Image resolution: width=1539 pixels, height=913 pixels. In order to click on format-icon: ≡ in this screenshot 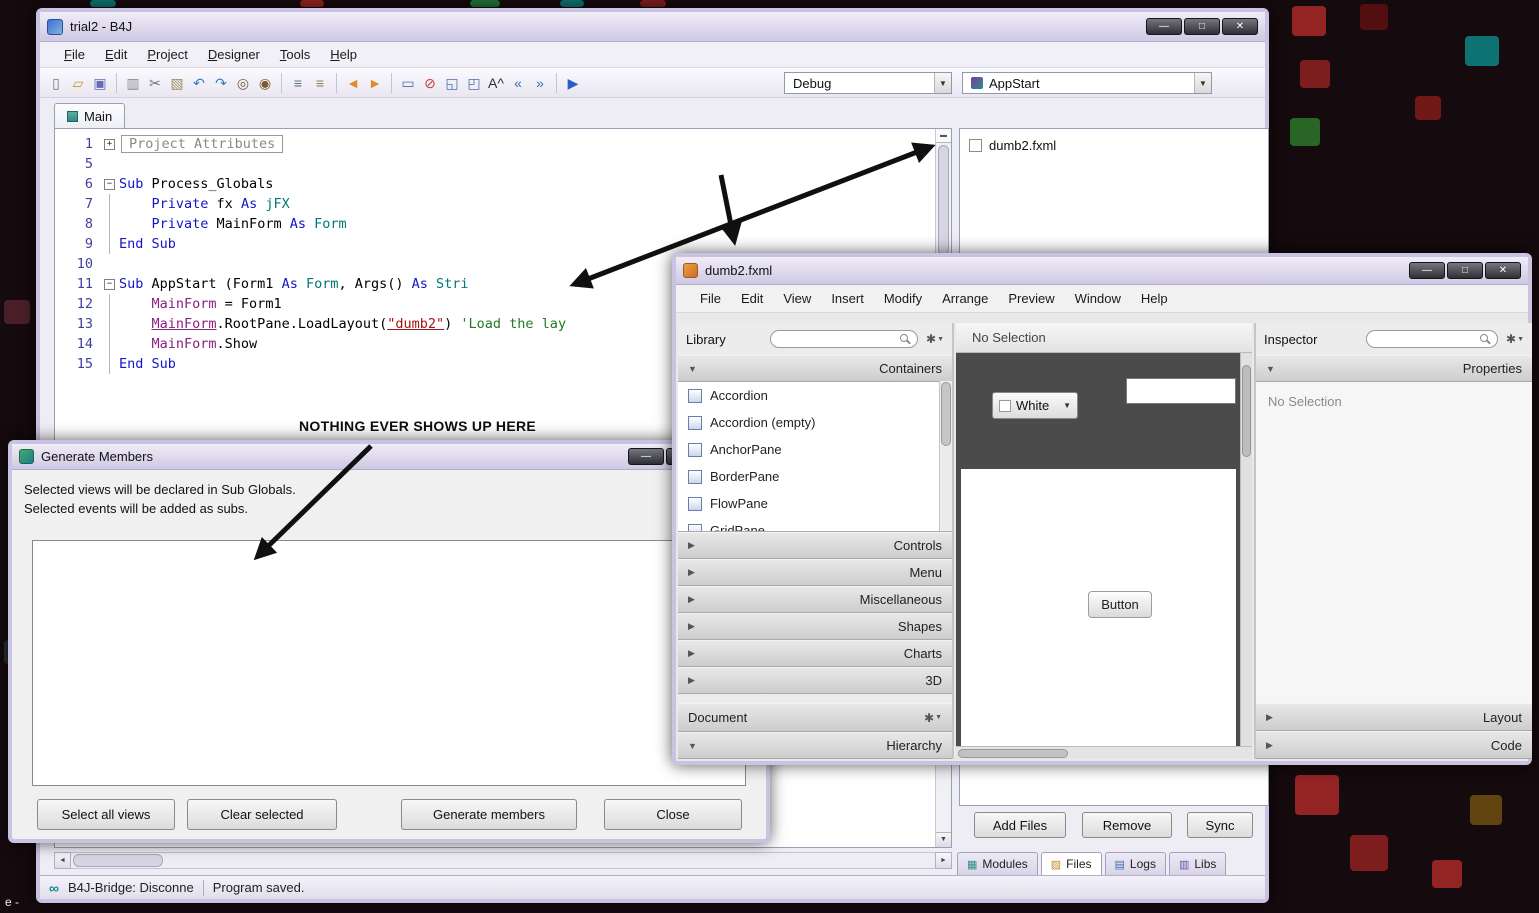, I will do `click(320, 83)`.